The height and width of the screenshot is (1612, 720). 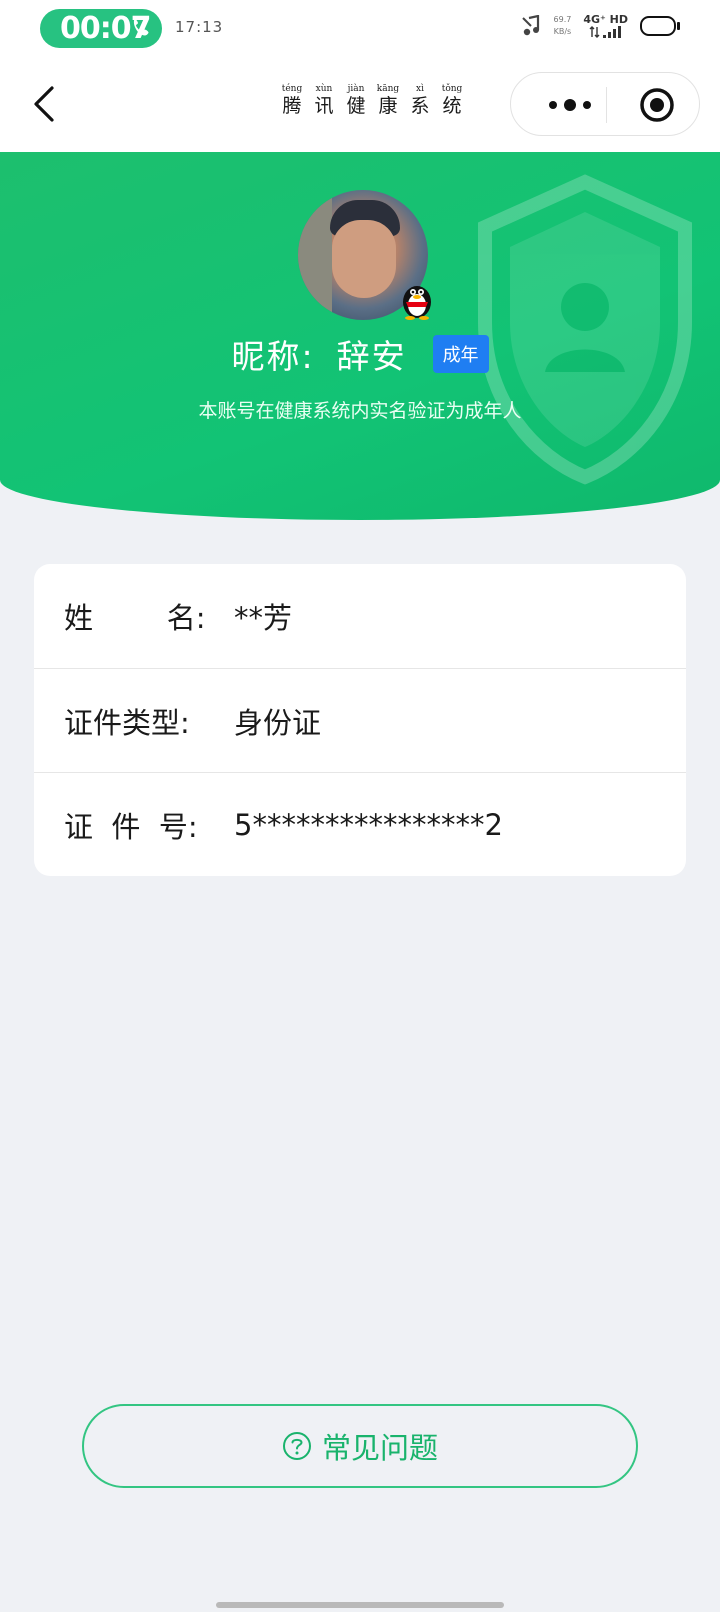 I want to click on title-char: téng 腾, so click(x=292, y=101).